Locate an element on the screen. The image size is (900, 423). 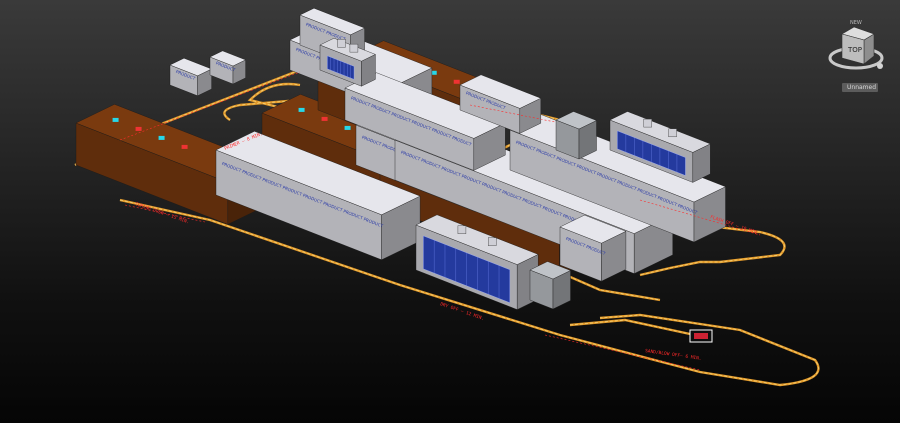
home-icon is located at coordinates (880, 66).